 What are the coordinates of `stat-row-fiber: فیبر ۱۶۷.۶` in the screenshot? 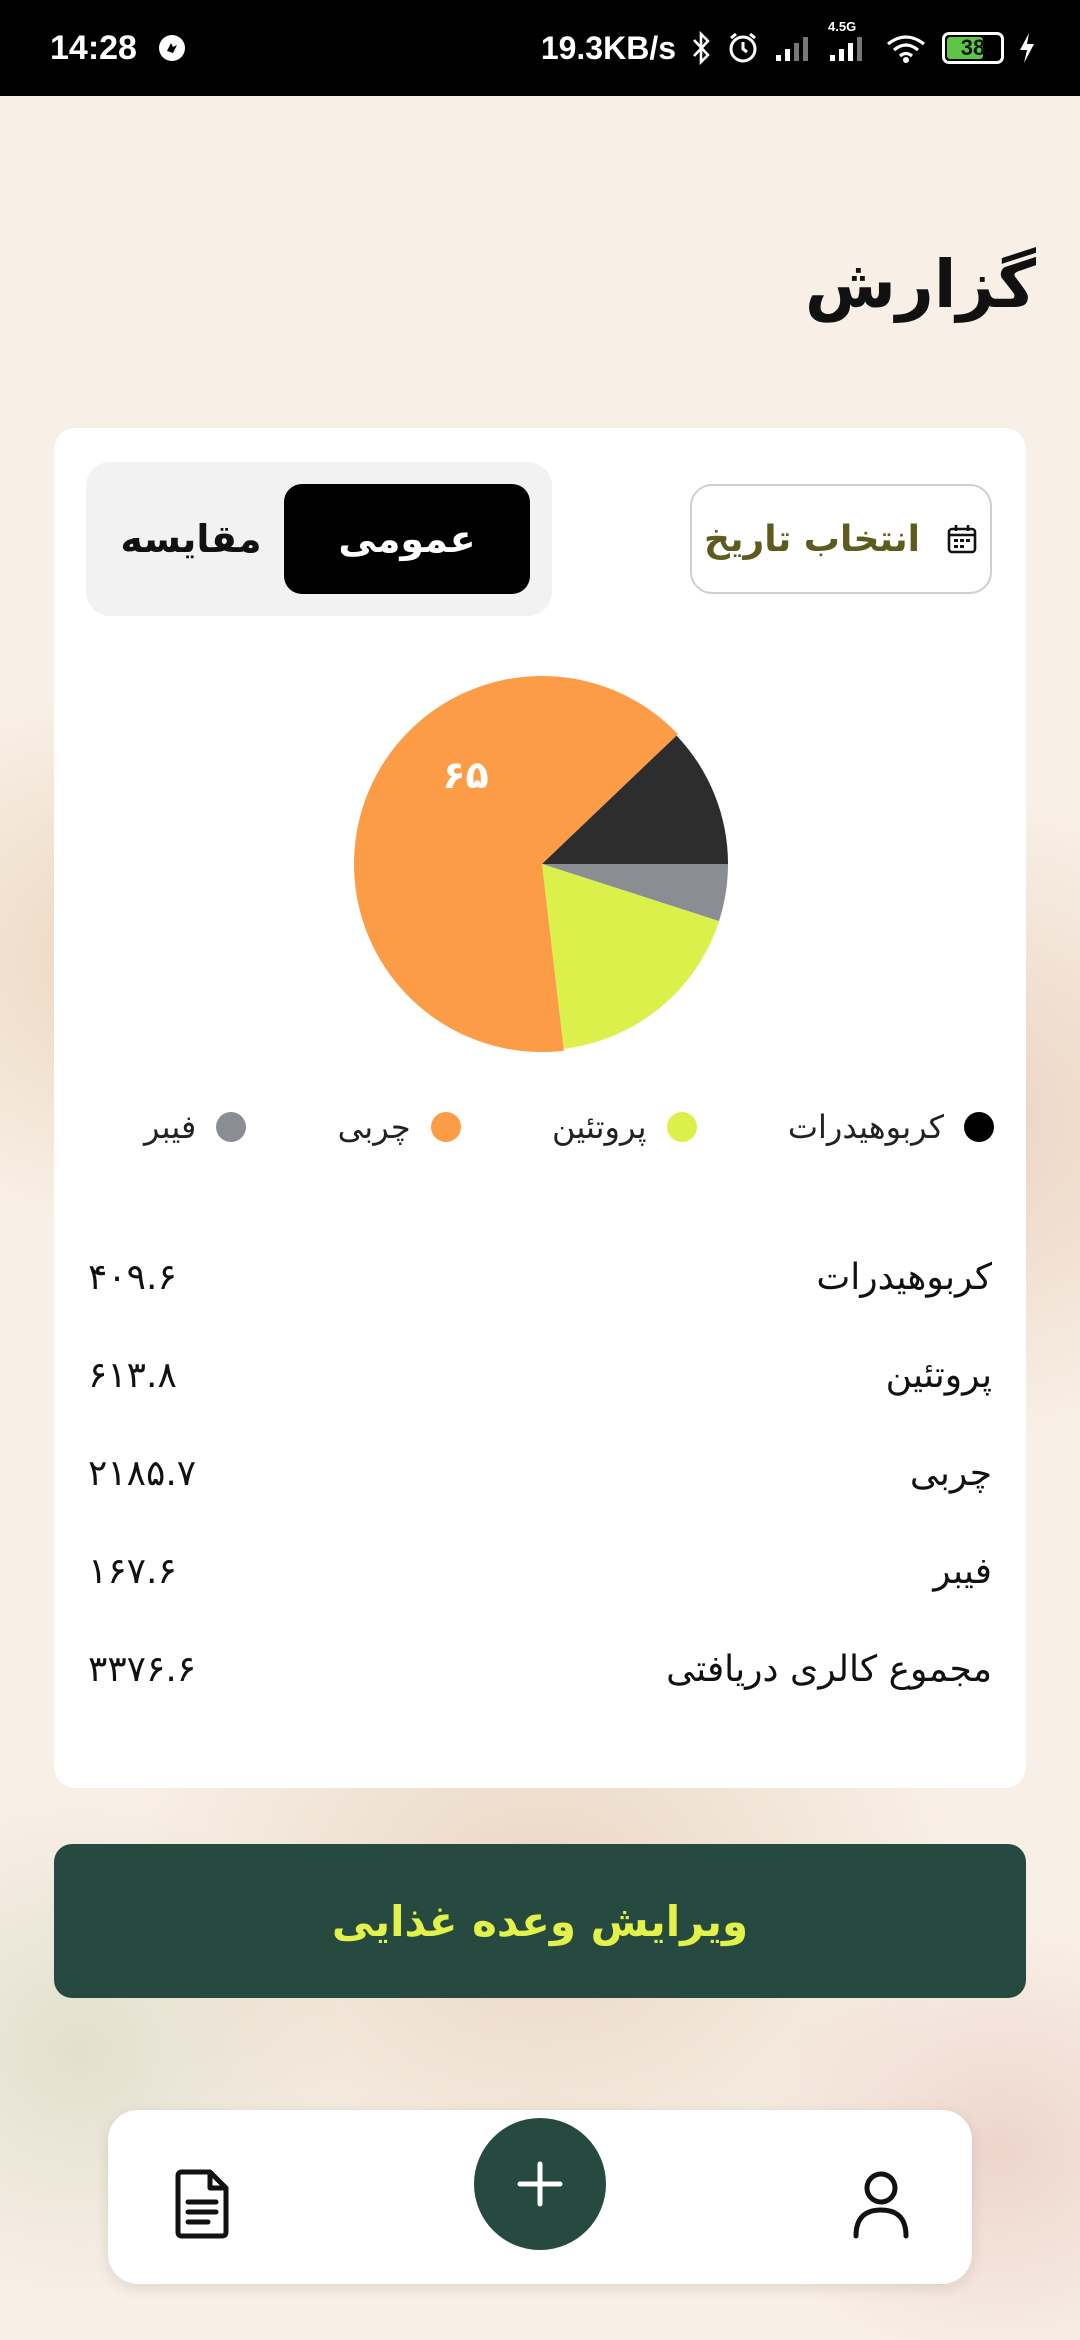 It's located at (540, 1571).